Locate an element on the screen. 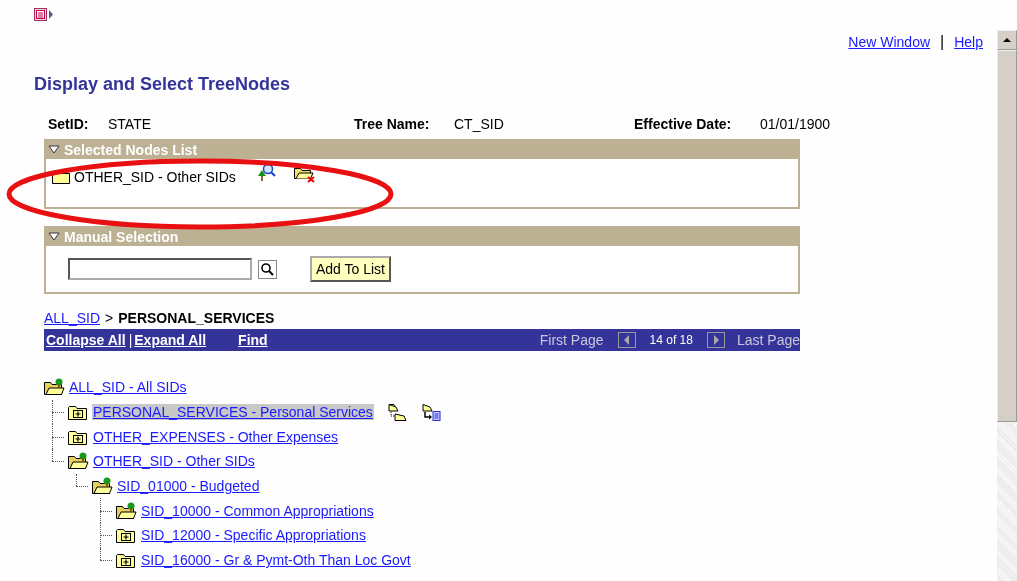 The image size is (1017, 581). tree-node-link: SID_12000 - Specific Appropriations is located at coordinates (253, 535).